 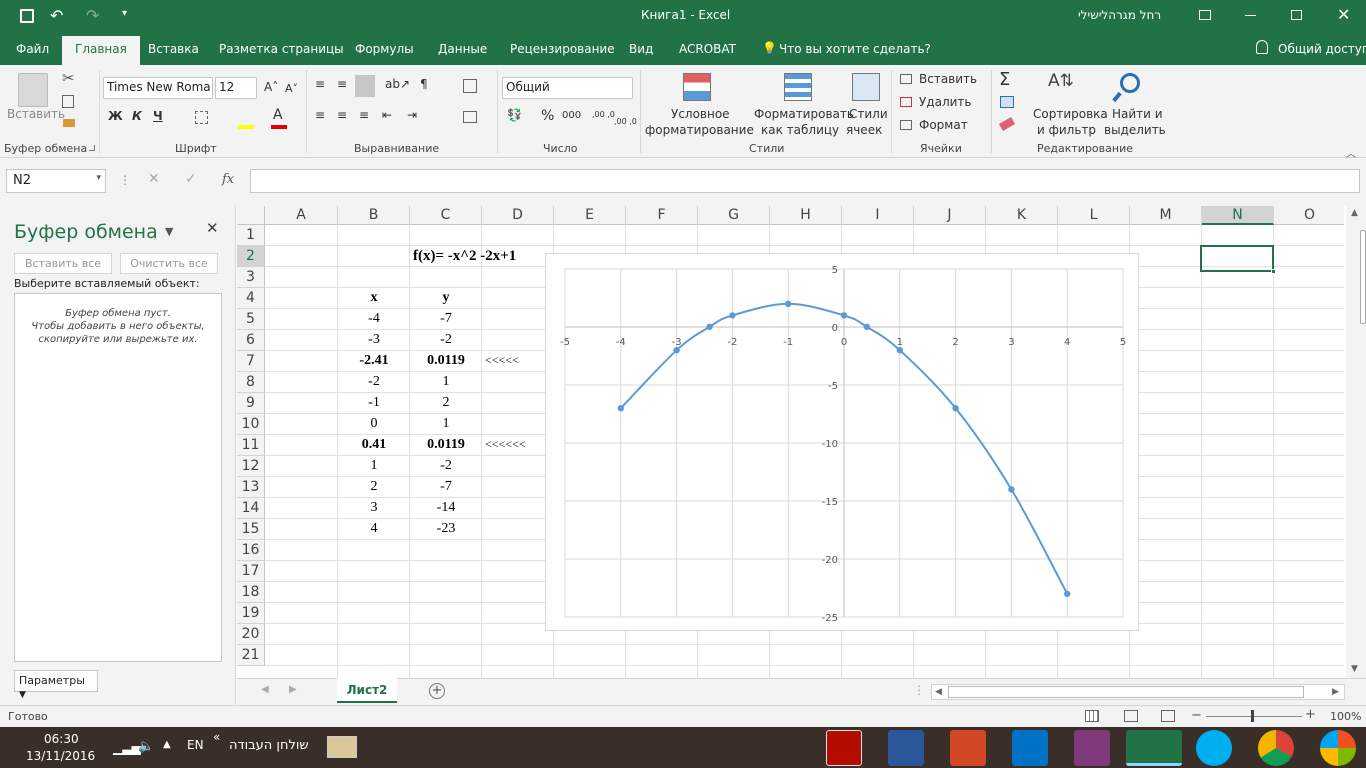 I want to click on row-header-1: 1, so click(x=251, y=235).